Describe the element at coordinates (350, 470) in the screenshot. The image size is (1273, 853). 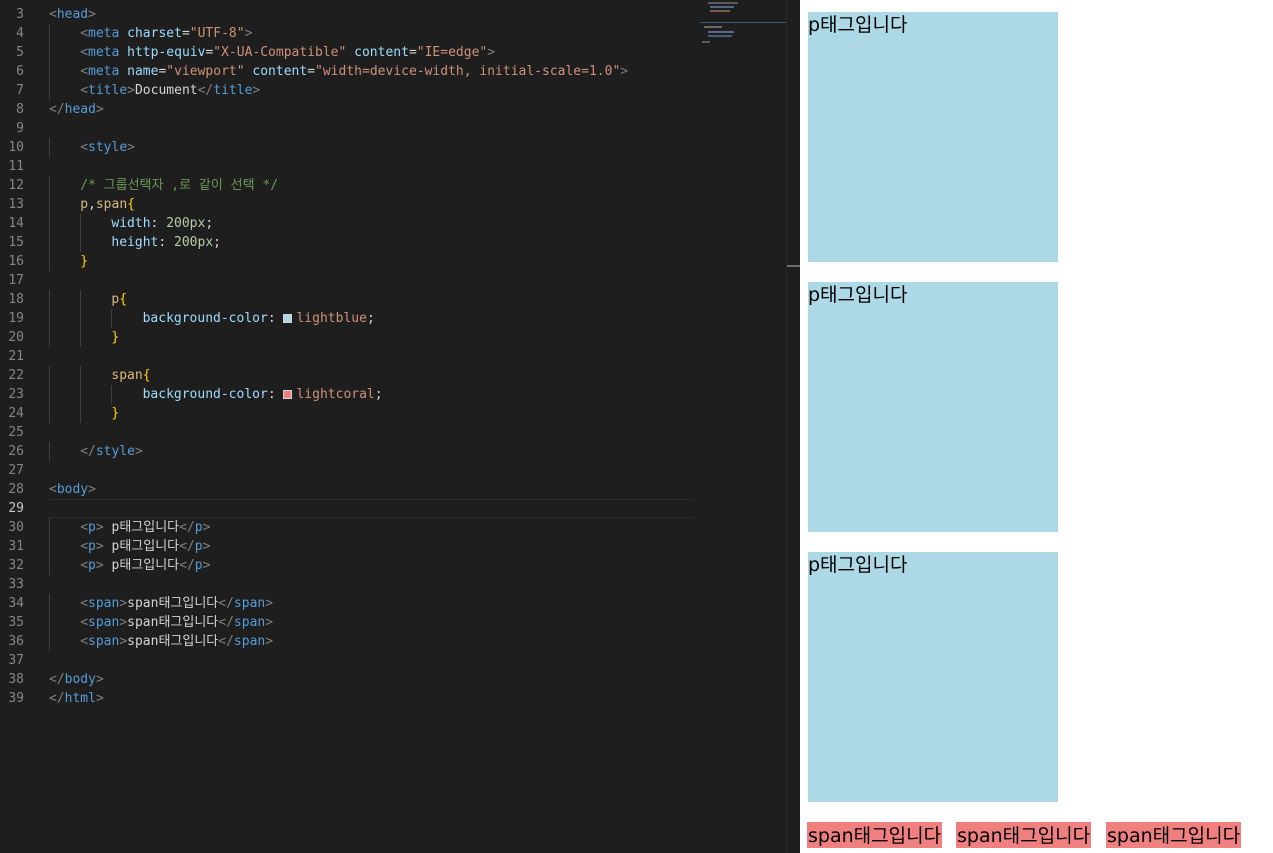
I see `code-line: 27` at that location.